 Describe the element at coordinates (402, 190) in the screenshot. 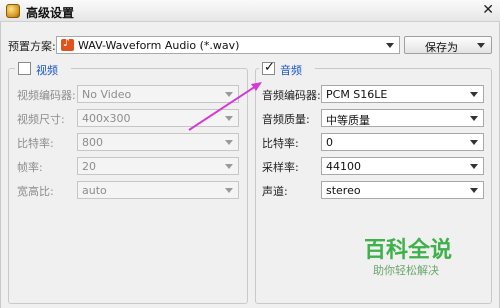

I see `audio-channels-select: stereo` at that location.